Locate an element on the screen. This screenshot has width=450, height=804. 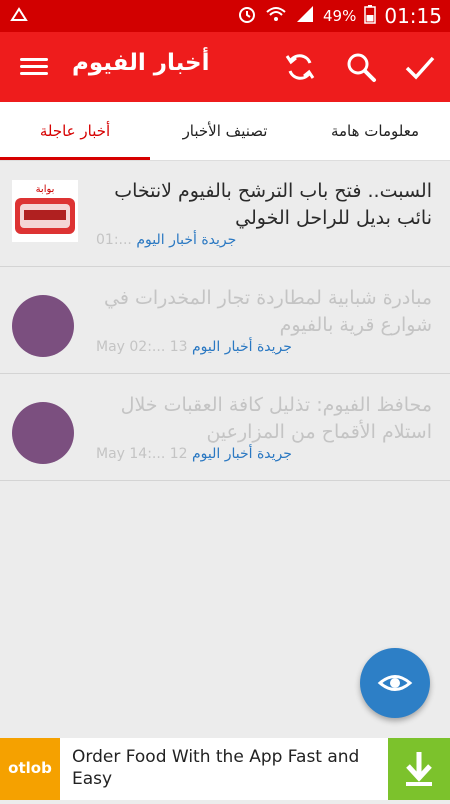
download-icon is located at coordinates (419, 778).